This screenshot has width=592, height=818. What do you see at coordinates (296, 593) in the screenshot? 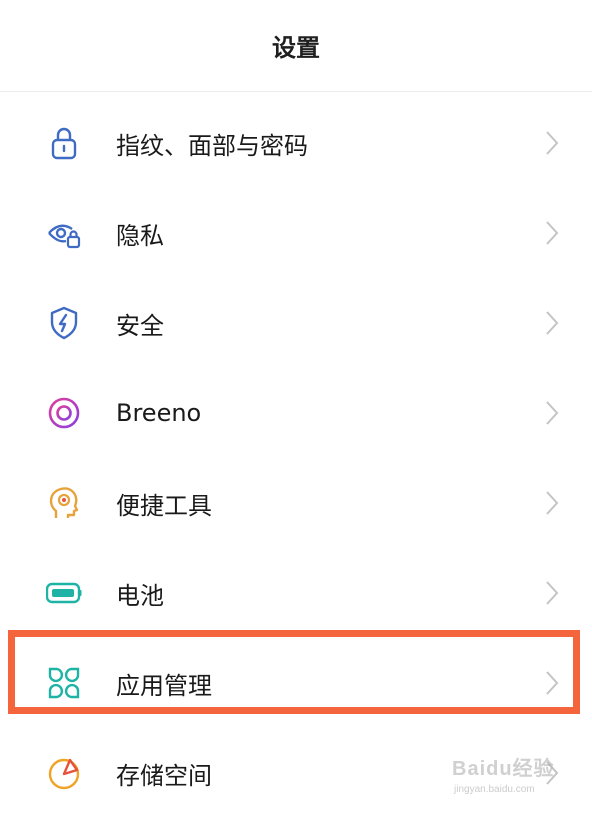
I see `settings-item-battery: 电池` at bounding box center [296, 593].